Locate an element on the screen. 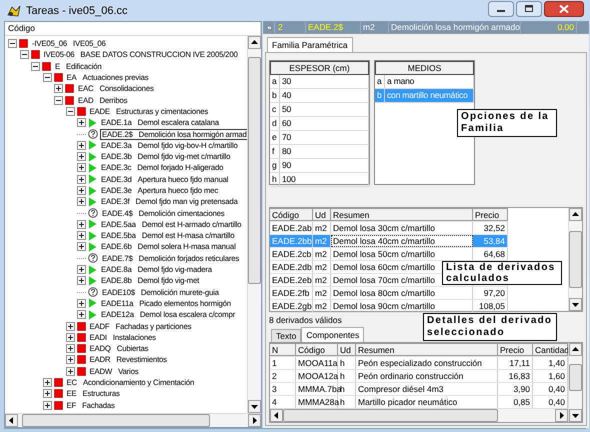 The image size is (590, 432). app-icon is located at coordinates (14, 11).